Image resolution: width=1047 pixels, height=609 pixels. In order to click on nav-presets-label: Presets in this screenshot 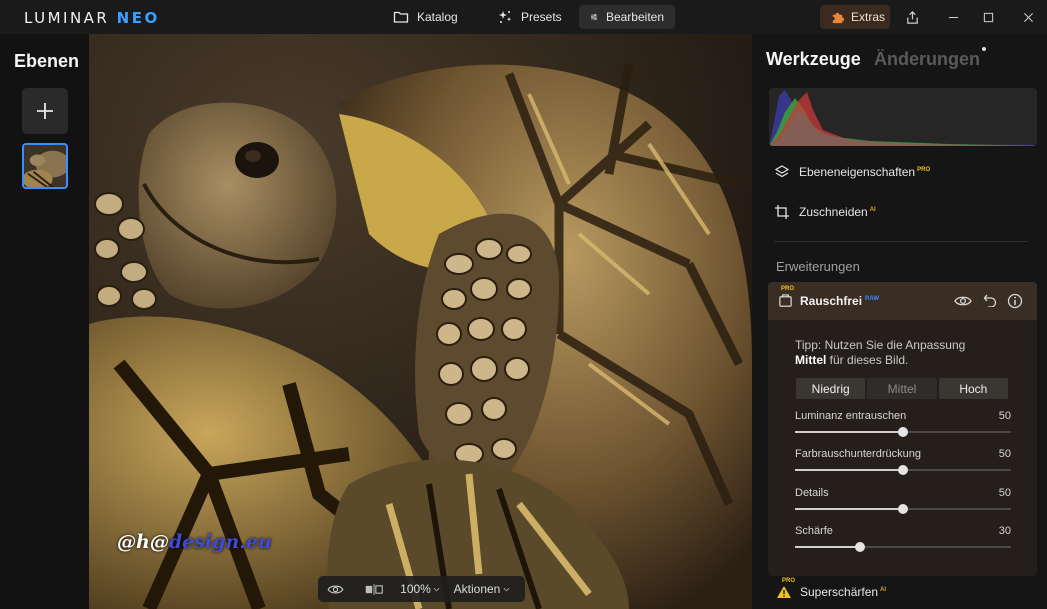, I will do `click(541, 17)`.